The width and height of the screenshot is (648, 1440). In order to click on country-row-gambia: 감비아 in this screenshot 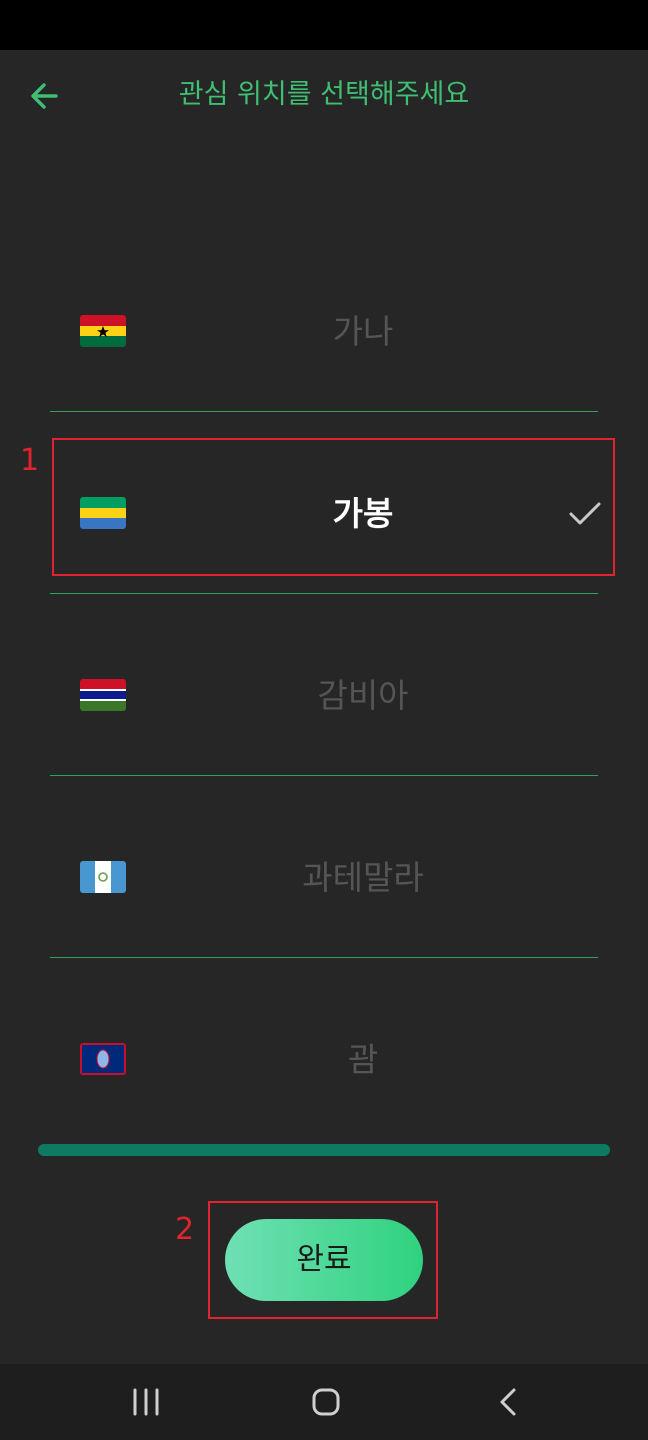, I will do `click(324, 685)`.